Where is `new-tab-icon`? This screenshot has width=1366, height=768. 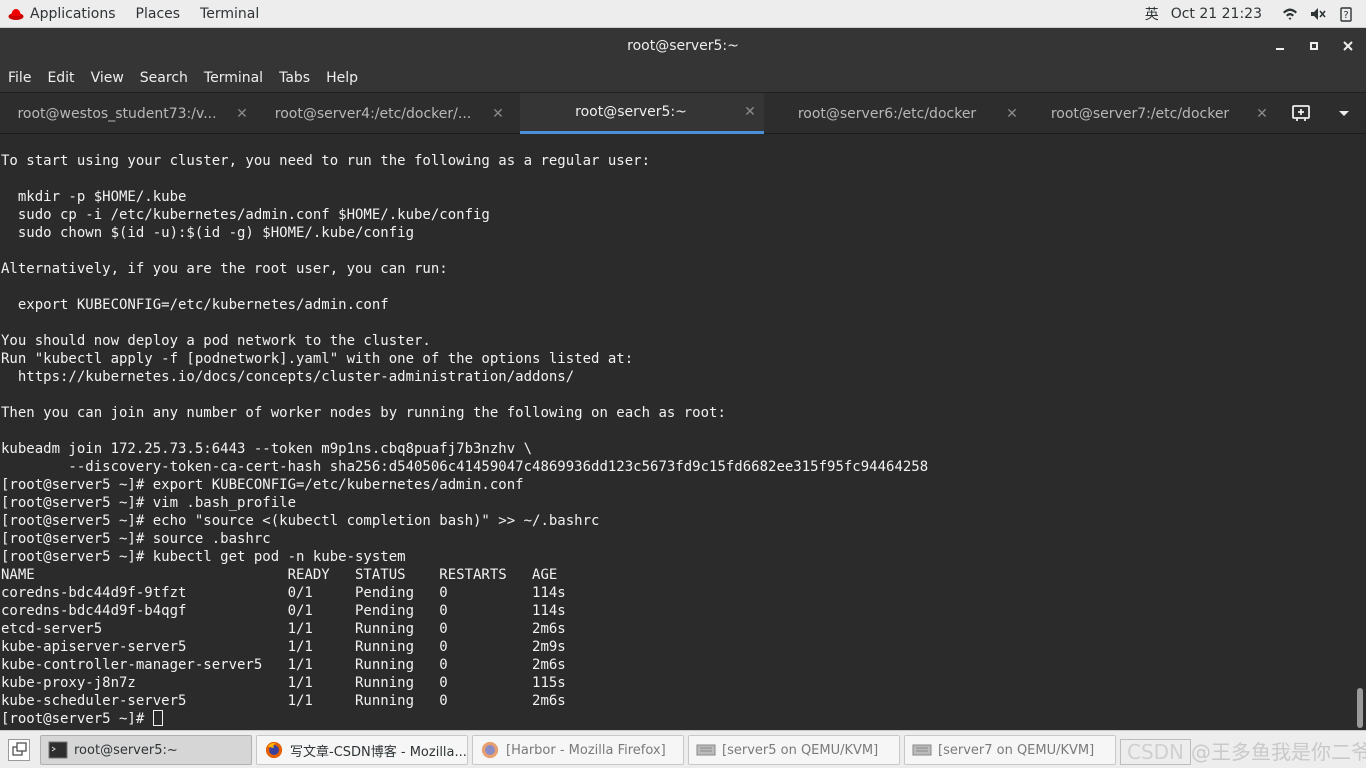 new-tab-icon is located at coordinates (1302, 113).